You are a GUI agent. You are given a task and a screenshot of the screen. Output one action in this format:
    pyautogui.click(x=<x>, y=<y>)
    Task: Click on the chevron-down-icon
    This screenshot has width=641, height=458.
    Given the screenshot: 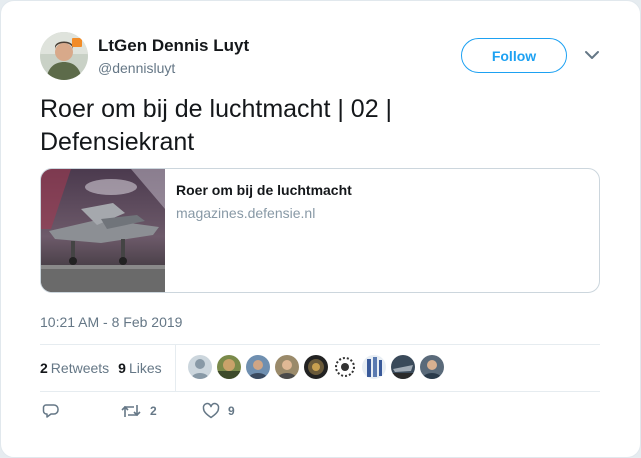 What is the action you would take?
    pyautogui.click(x=592, y=55)
    